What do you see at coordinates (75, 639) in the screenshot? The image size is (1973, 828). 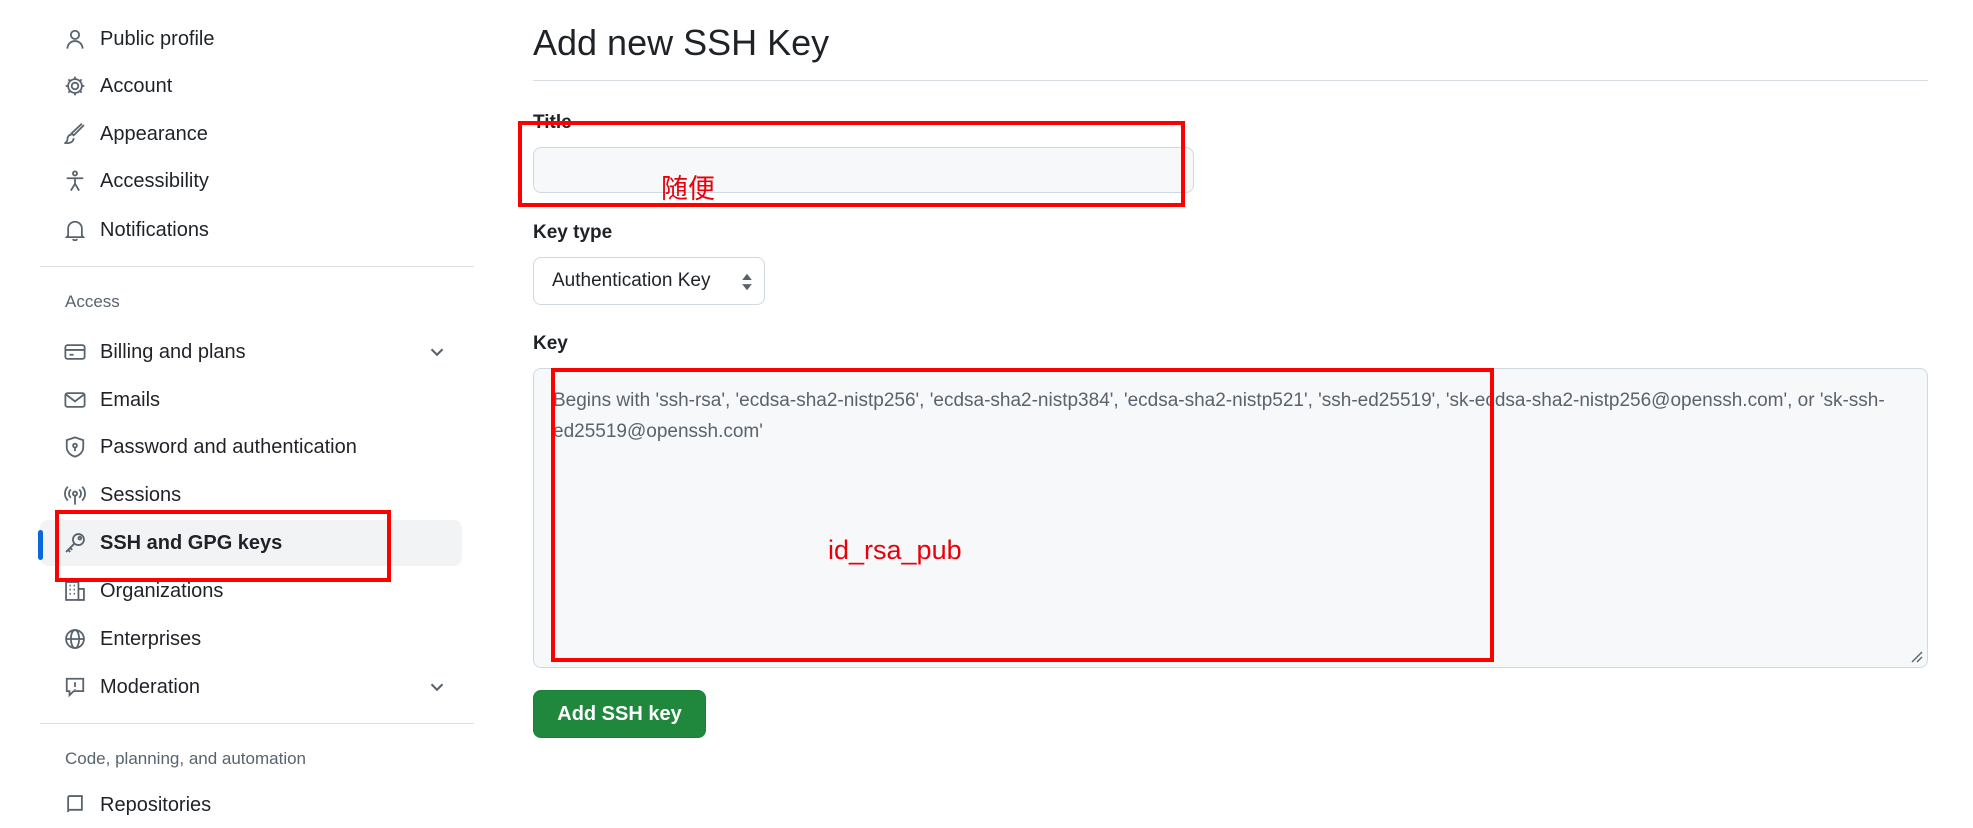 I see `globe-icon` at bounding box center [75, 639].